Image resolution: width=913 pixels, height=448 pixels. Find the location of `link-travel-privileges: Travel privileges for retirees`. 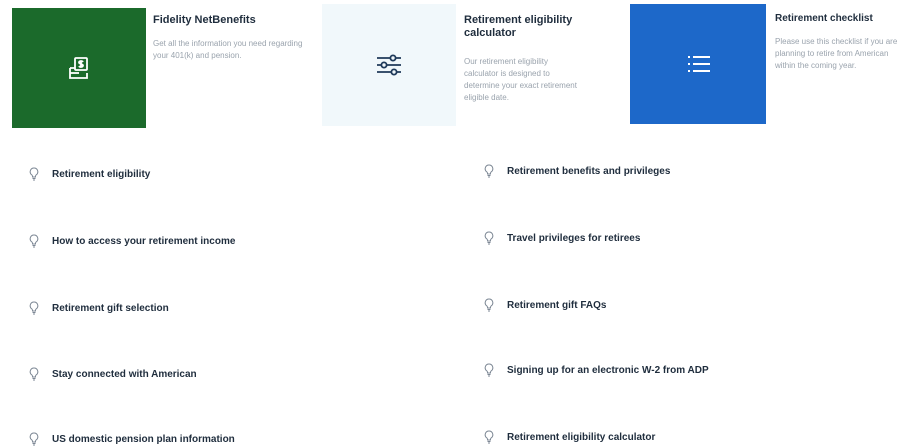

link-travel-privileges: Travel privileges for retirees is located at coordinates (561, 238).